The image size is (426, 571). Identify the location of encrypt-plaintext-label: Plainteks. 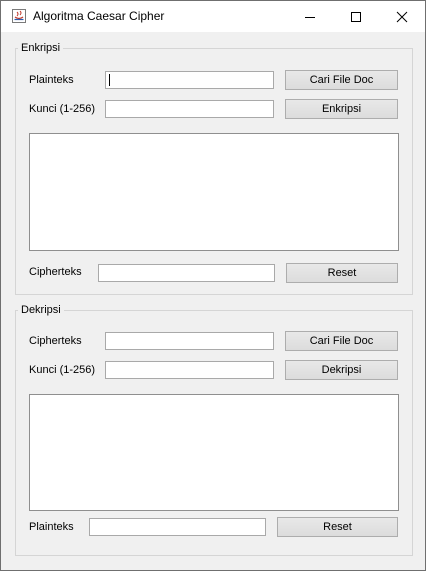
(51, 80).